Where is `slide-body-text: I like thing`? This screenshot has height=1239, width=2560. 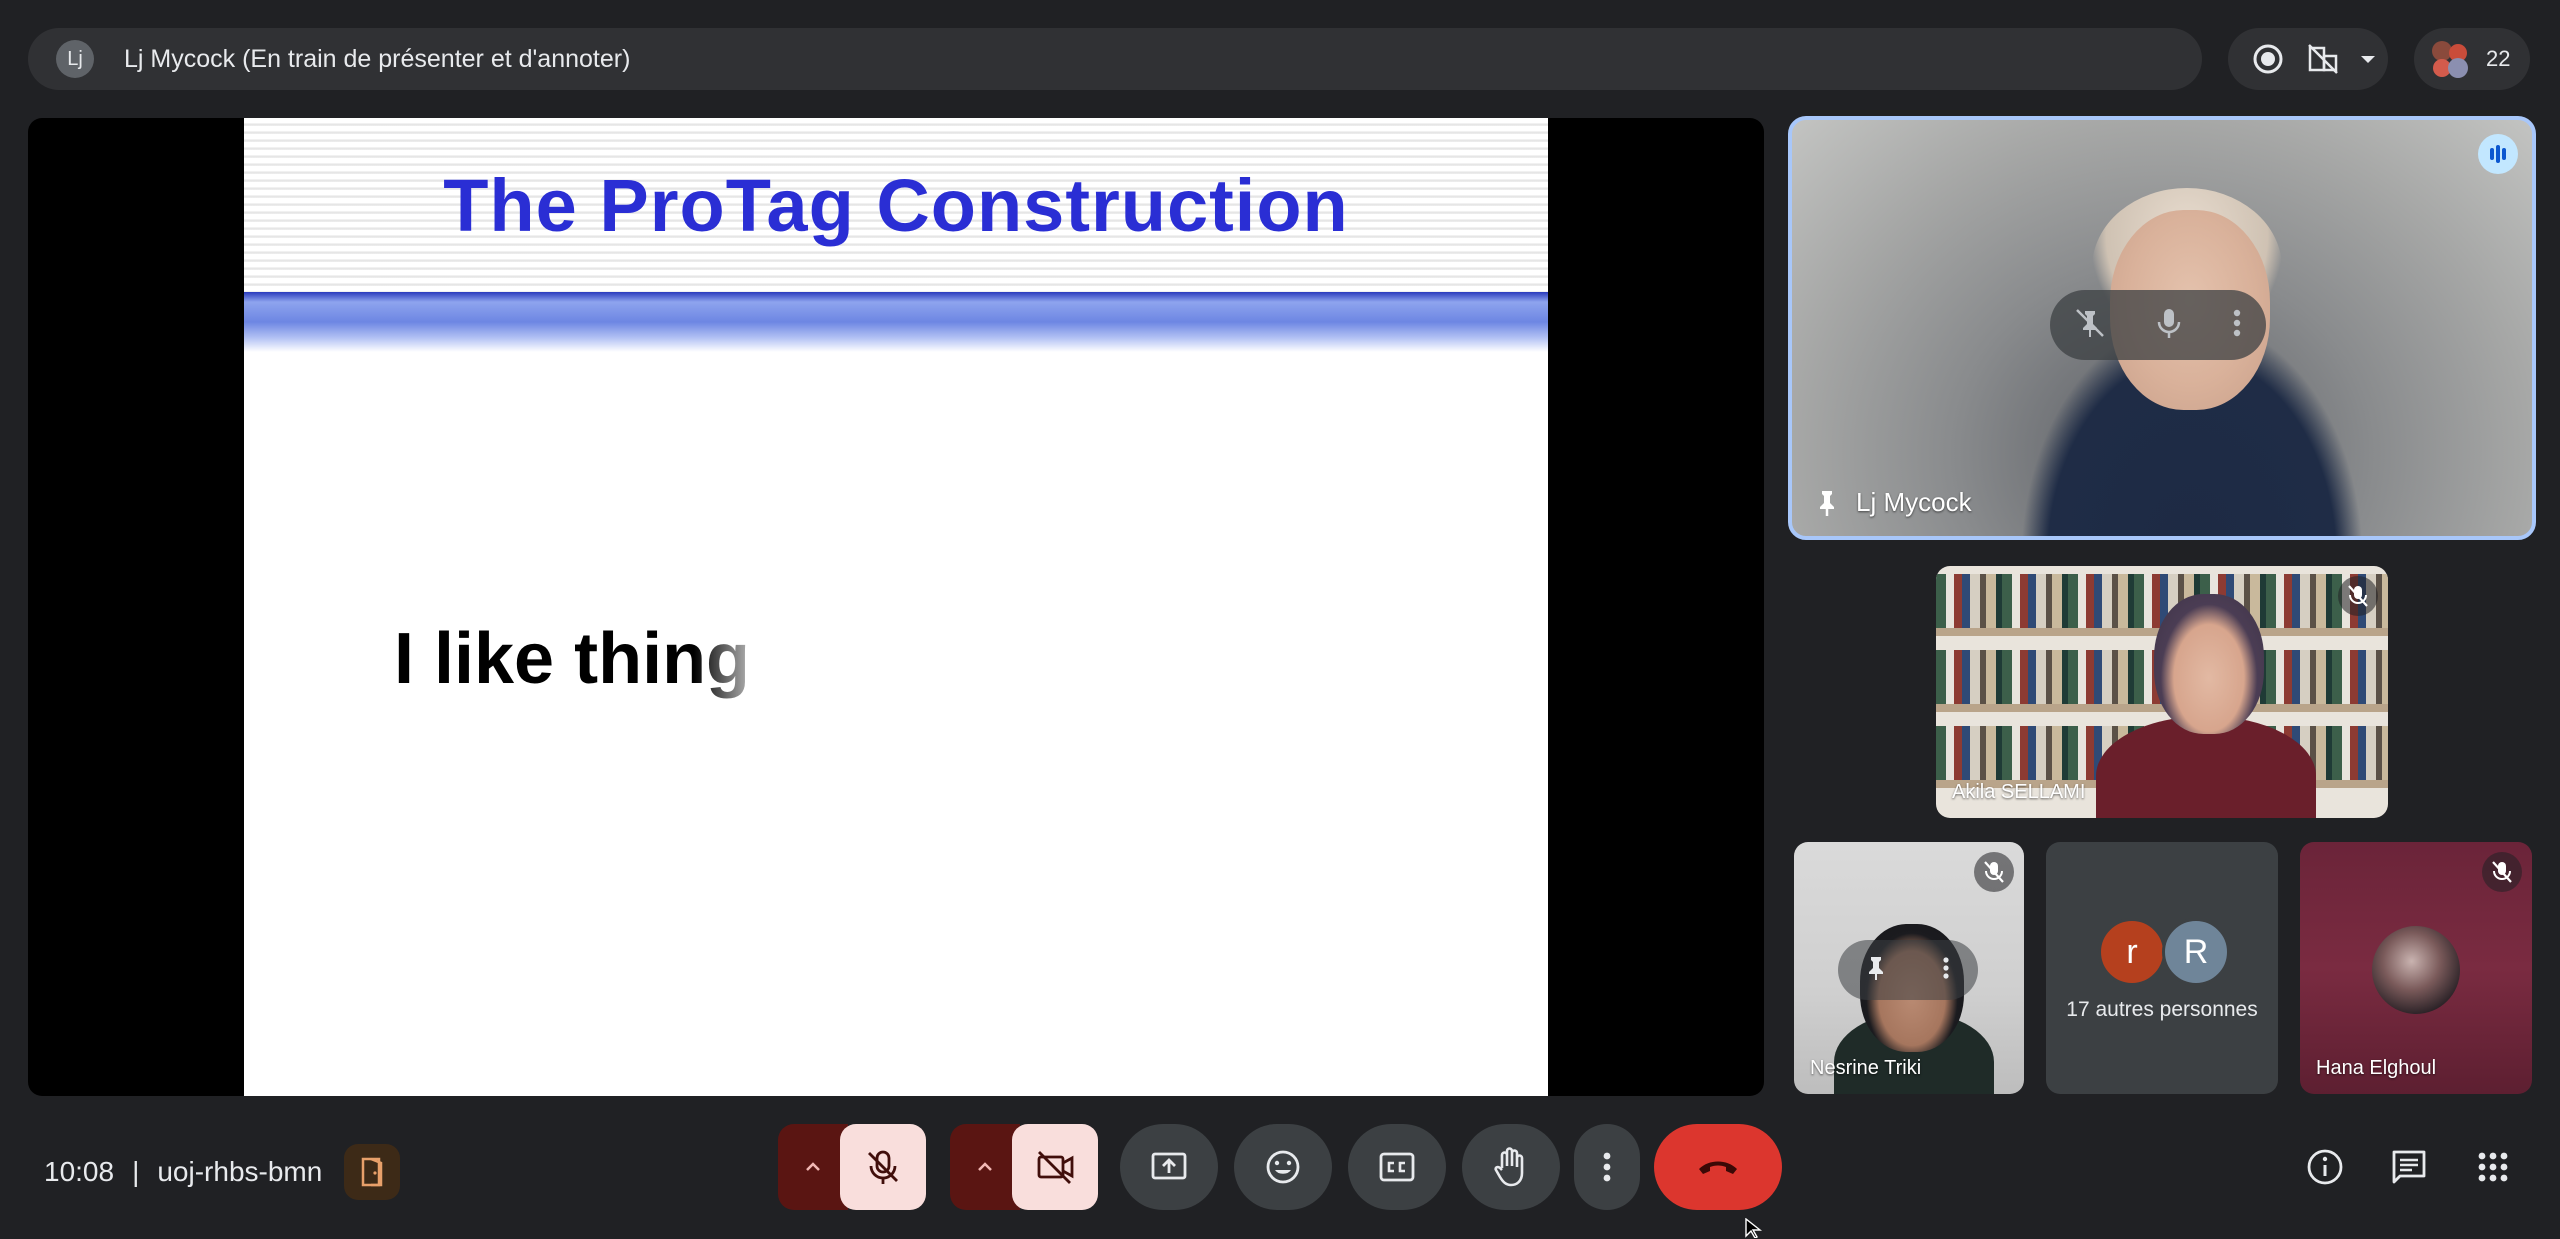
slide-body-text: I like thing is located at coordinates (572, 659).